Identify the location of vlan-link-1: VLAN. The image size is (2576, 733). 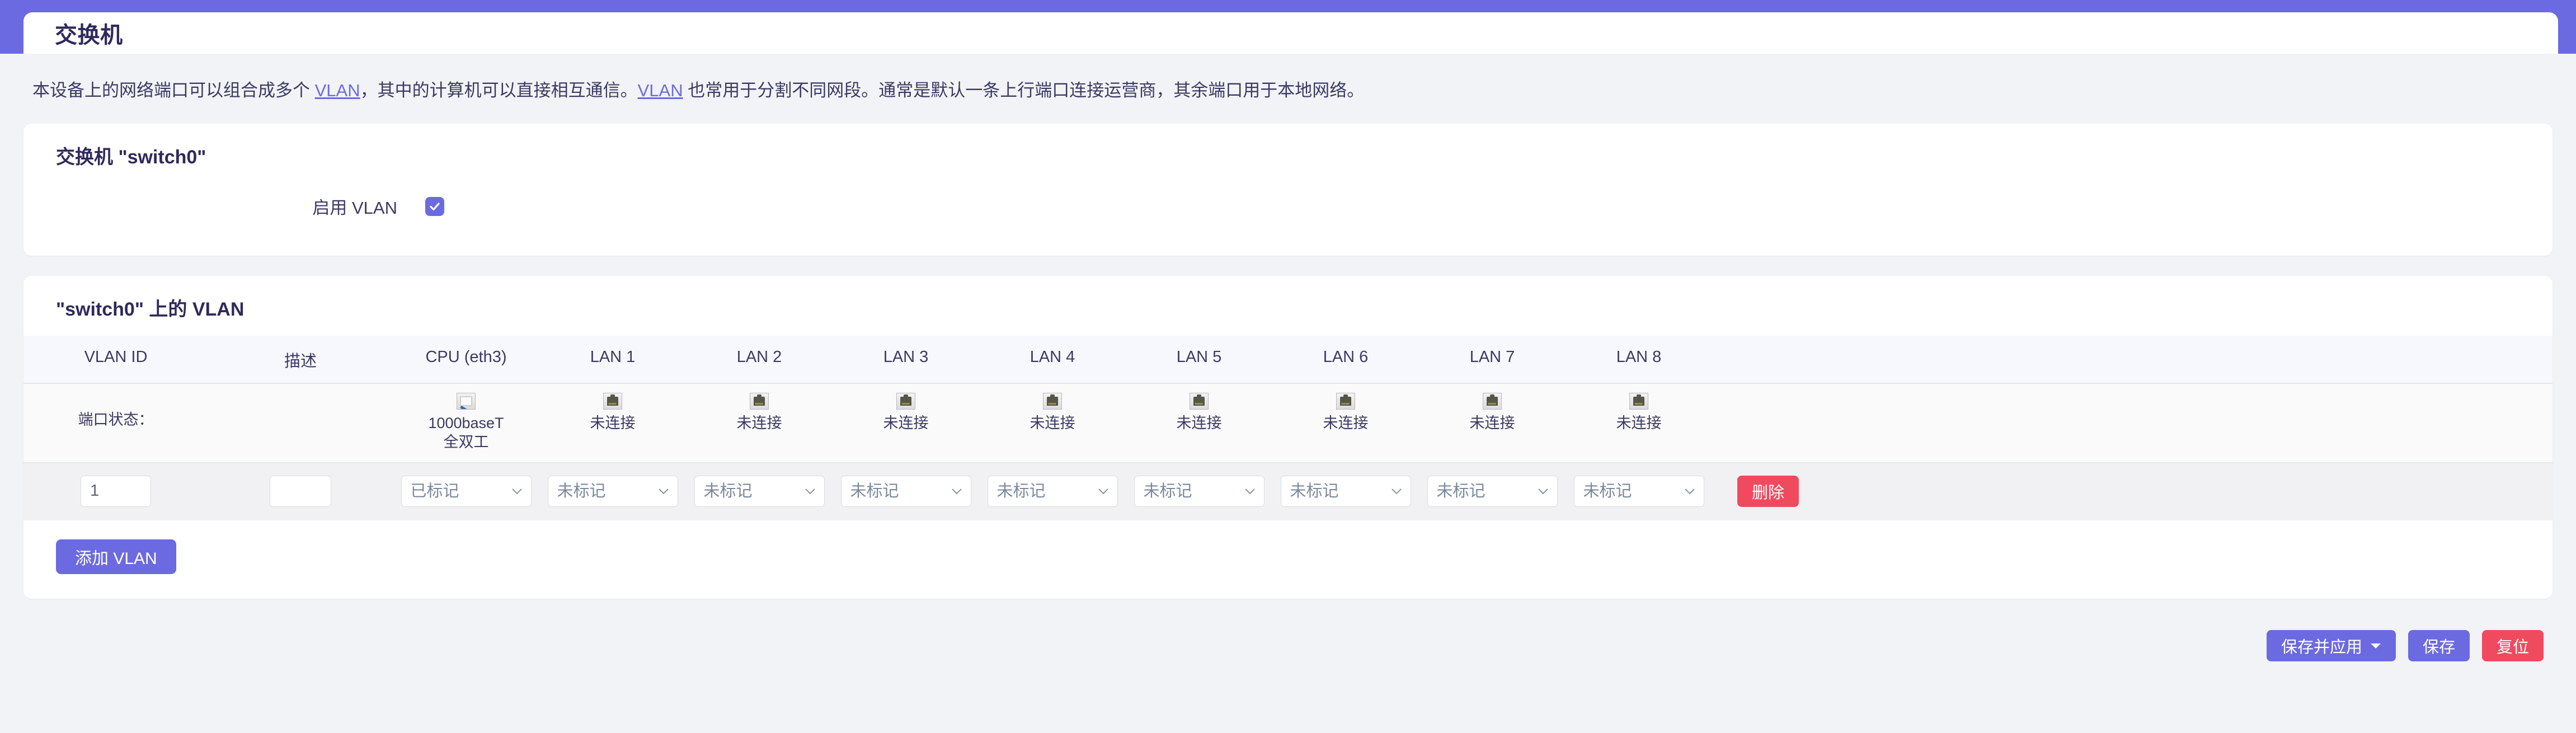
(337, 91).